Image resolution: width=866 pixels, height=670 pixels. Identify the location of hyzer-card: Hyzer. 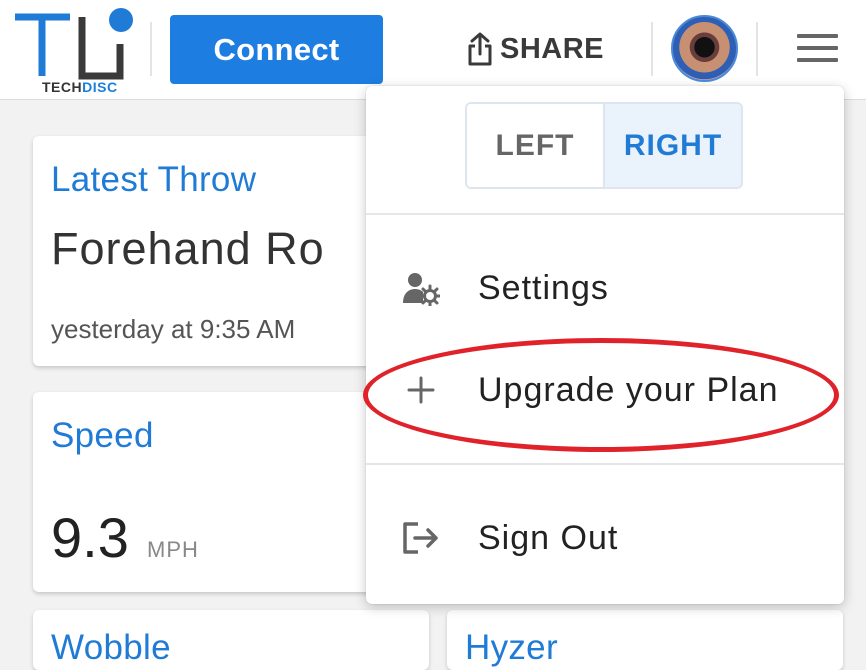
(645, 640).